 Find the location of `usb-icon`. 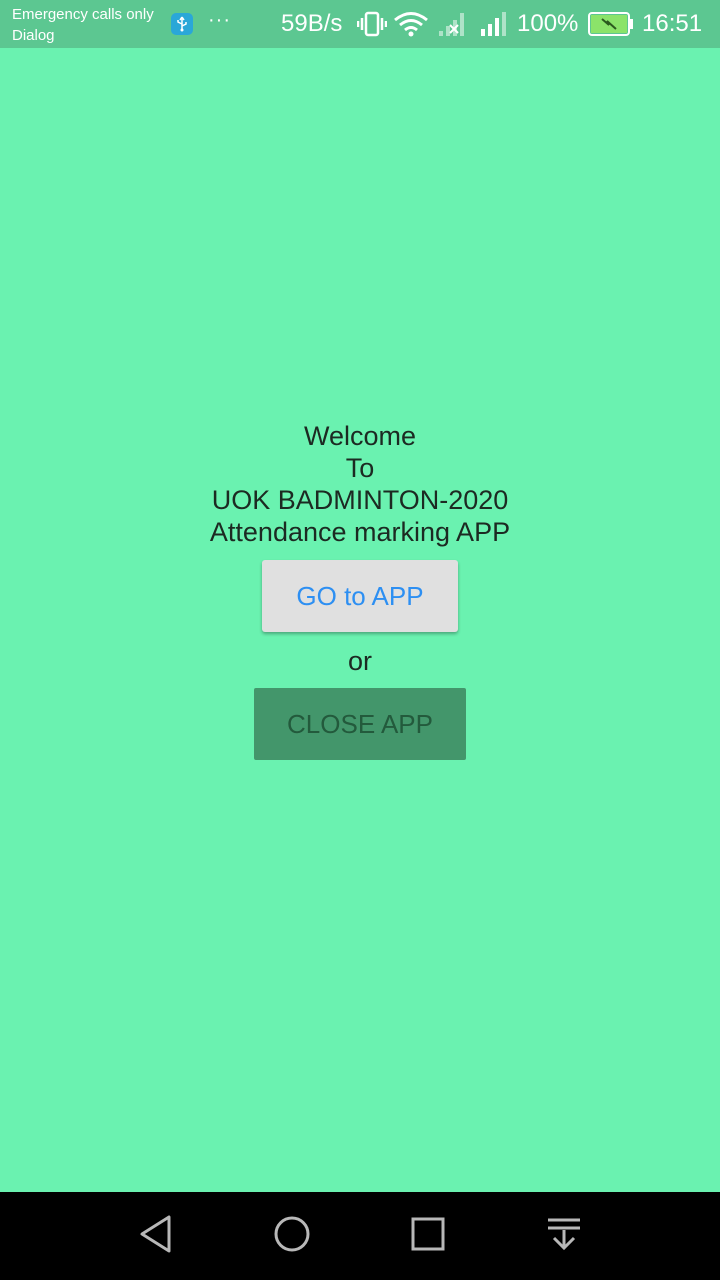

usb-icon is located at coordinates (182, 24).